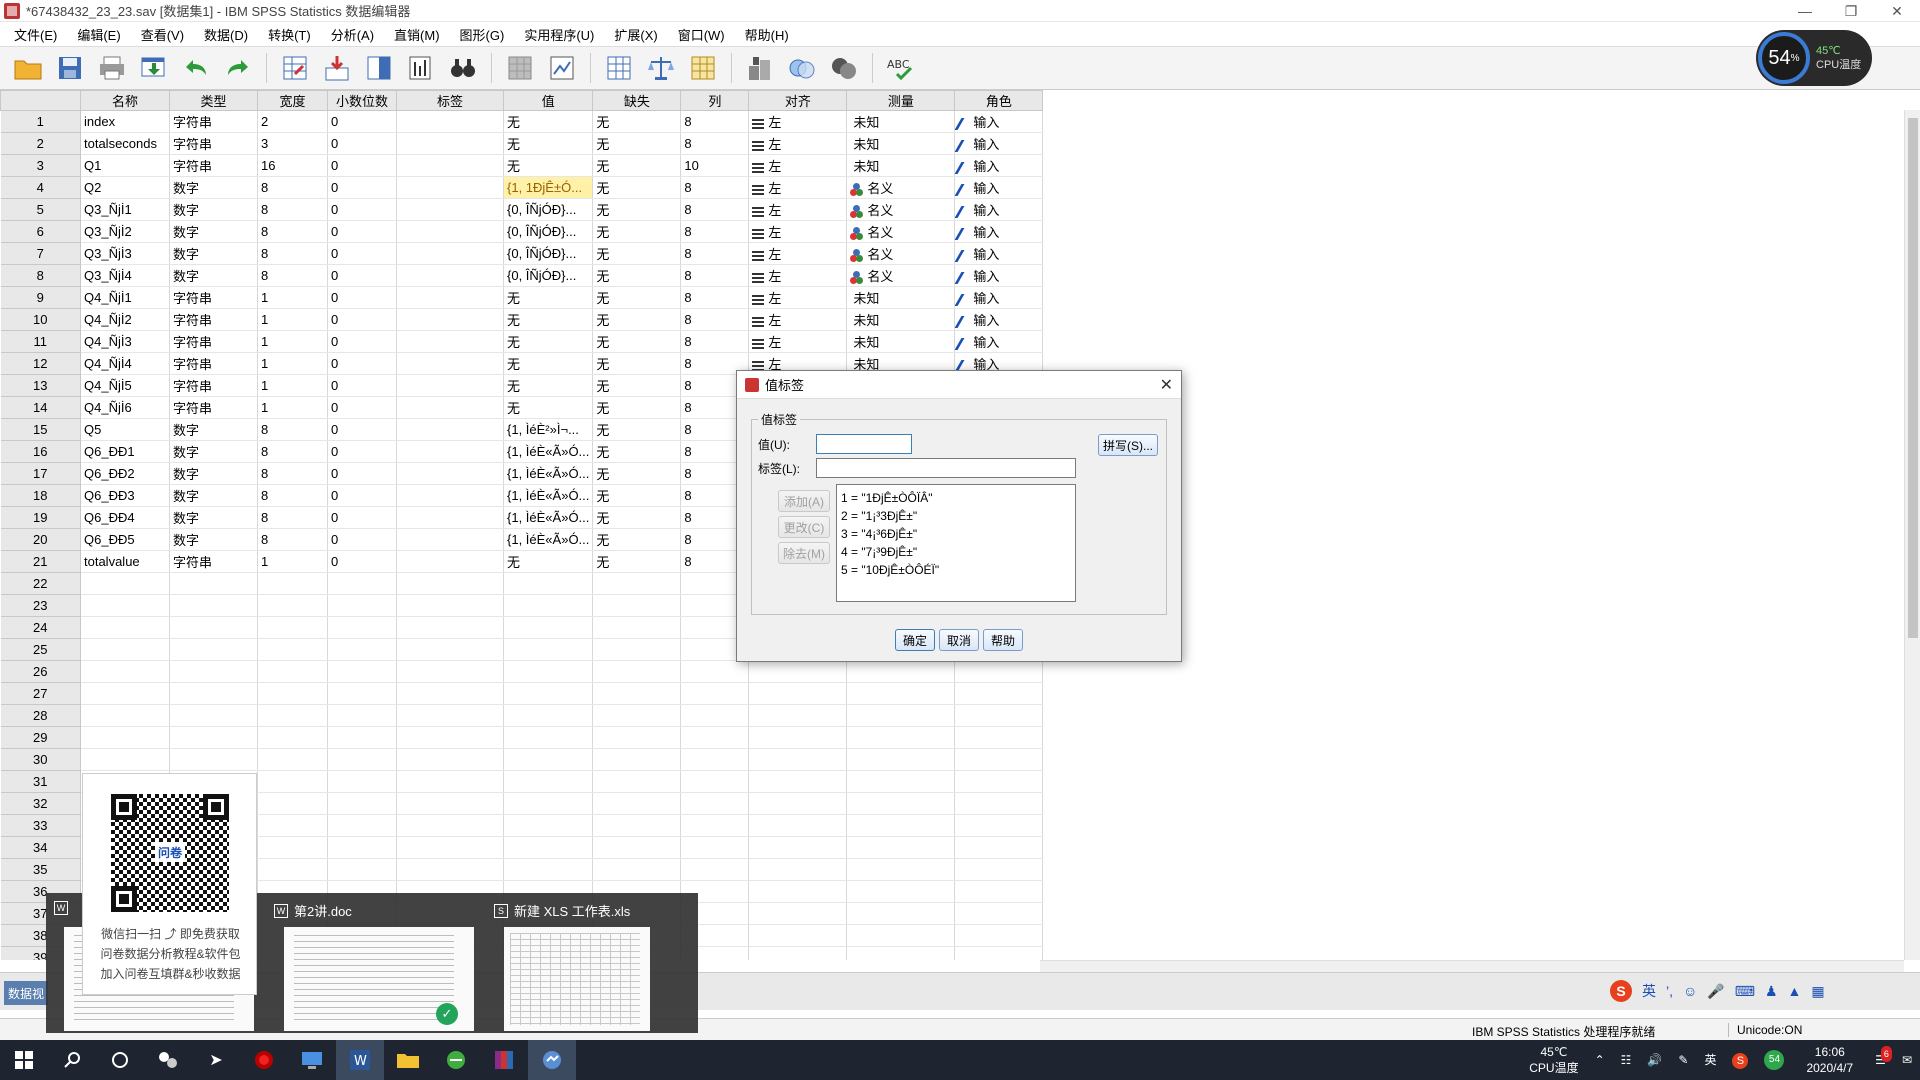 This screenshot has height=1080, width=1920. I want to click on shirt-icon: ▲, so click(1795, 991).